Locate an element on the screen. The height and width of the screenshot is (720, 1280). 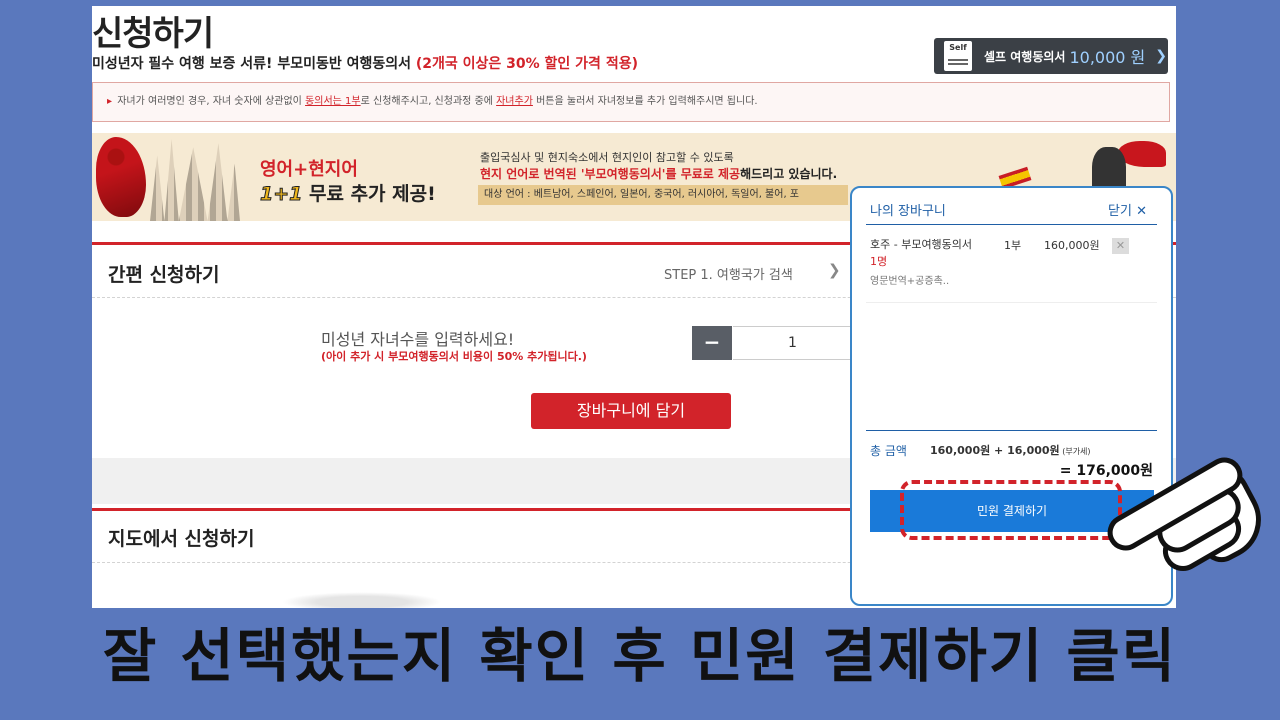
delete-item-icon: ✕ is located at coordinates (1120, 246).